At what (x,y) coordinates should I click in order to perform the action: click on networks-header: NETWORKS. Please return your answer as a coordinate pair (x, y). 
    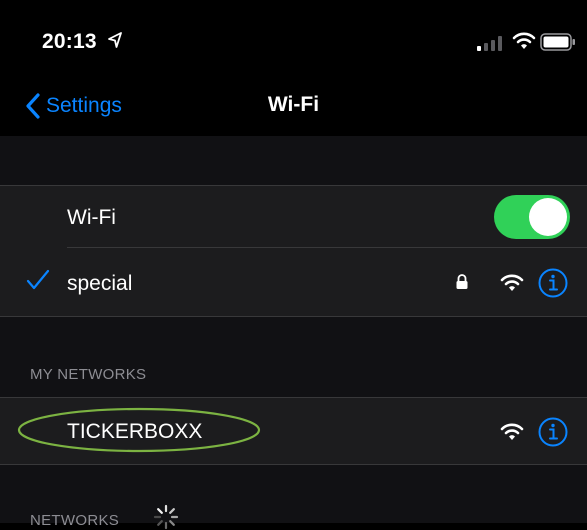
    Looking at the image, I should click on (75, 520).